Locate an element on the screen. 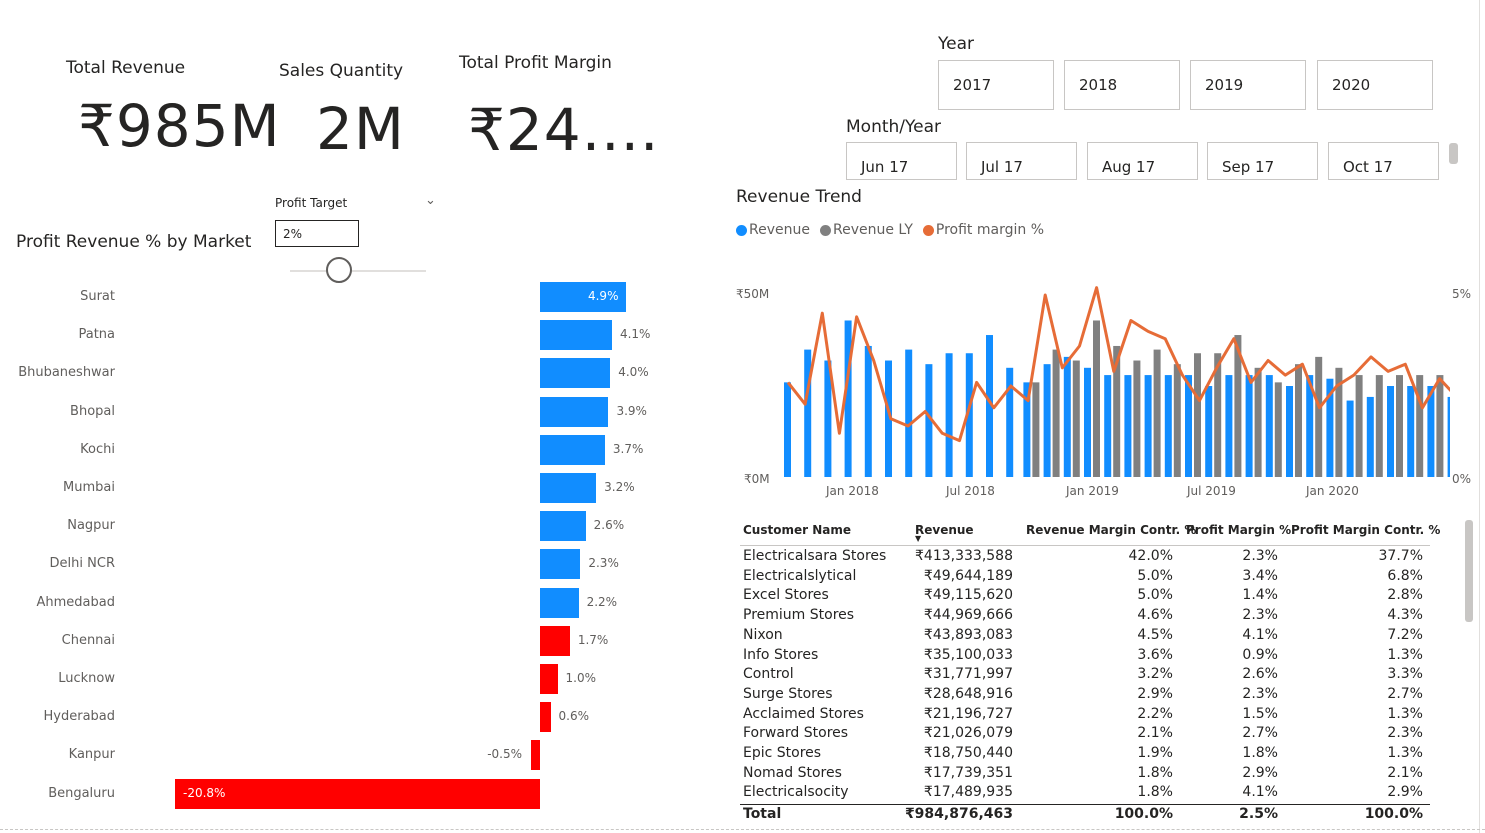 Image resolution: width=1485 pixels, height=833 pixels. profit-margin-cell: 4.1% is located at coordinates (1260, 792).